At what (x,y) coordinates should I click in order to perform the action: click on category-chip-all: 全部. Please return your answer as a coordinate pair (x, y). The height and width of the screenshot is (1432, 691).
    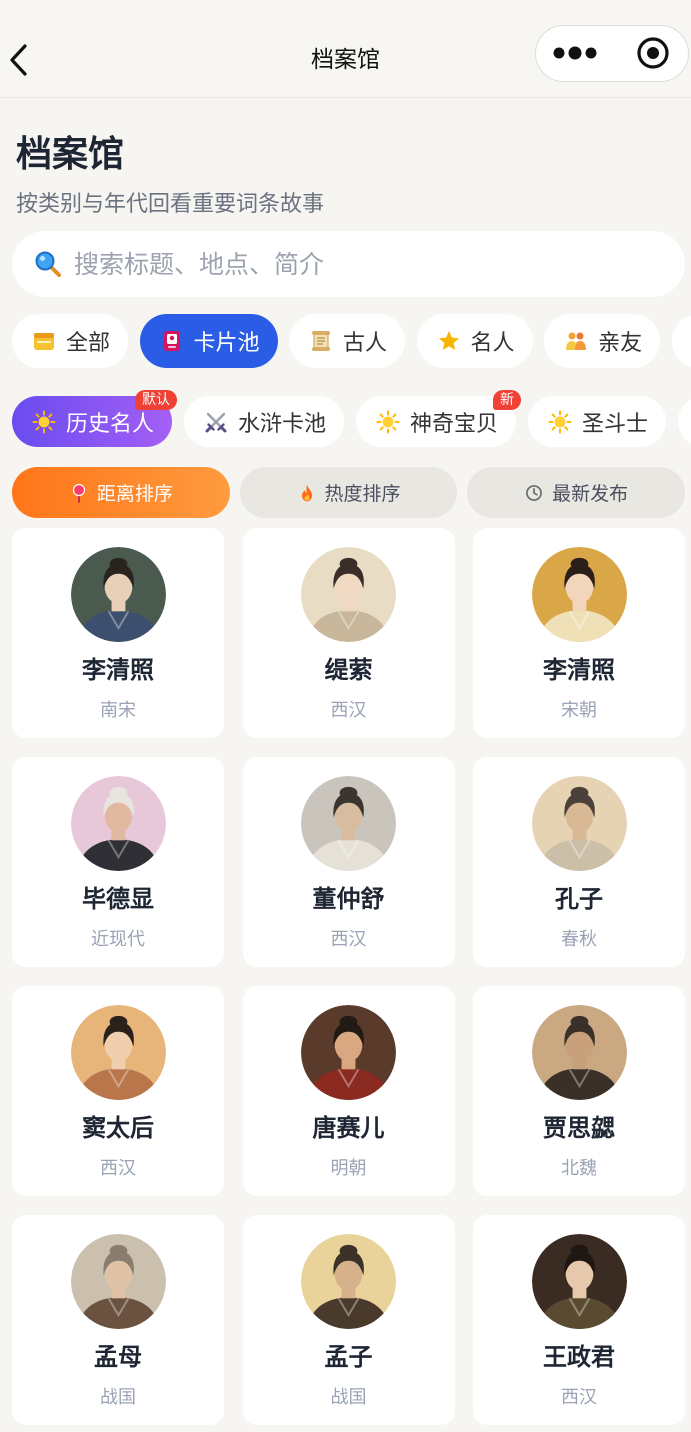
    Looking at the image, I should click on (70, 341).